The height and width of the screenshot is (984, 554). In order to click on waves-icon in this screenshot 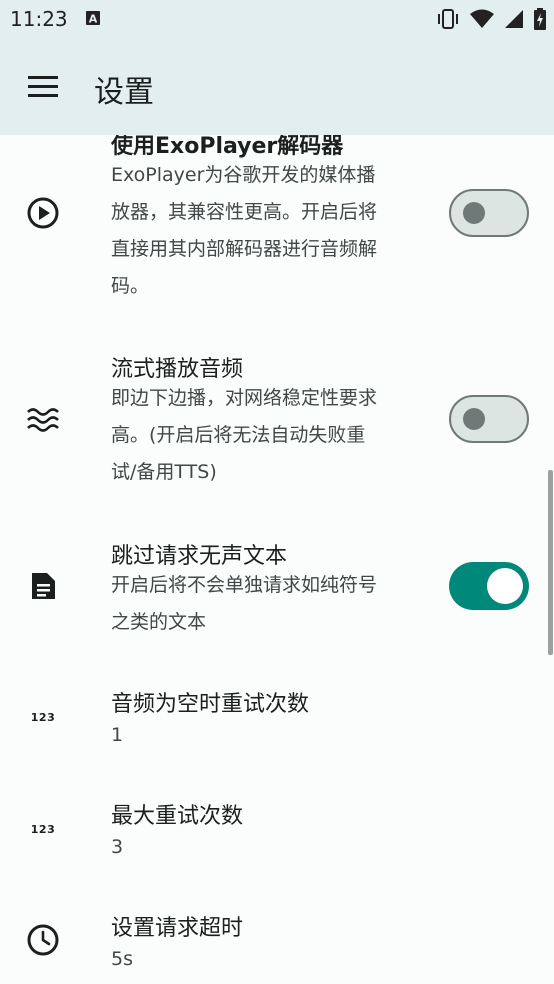, I will do `click(43, 420)`.